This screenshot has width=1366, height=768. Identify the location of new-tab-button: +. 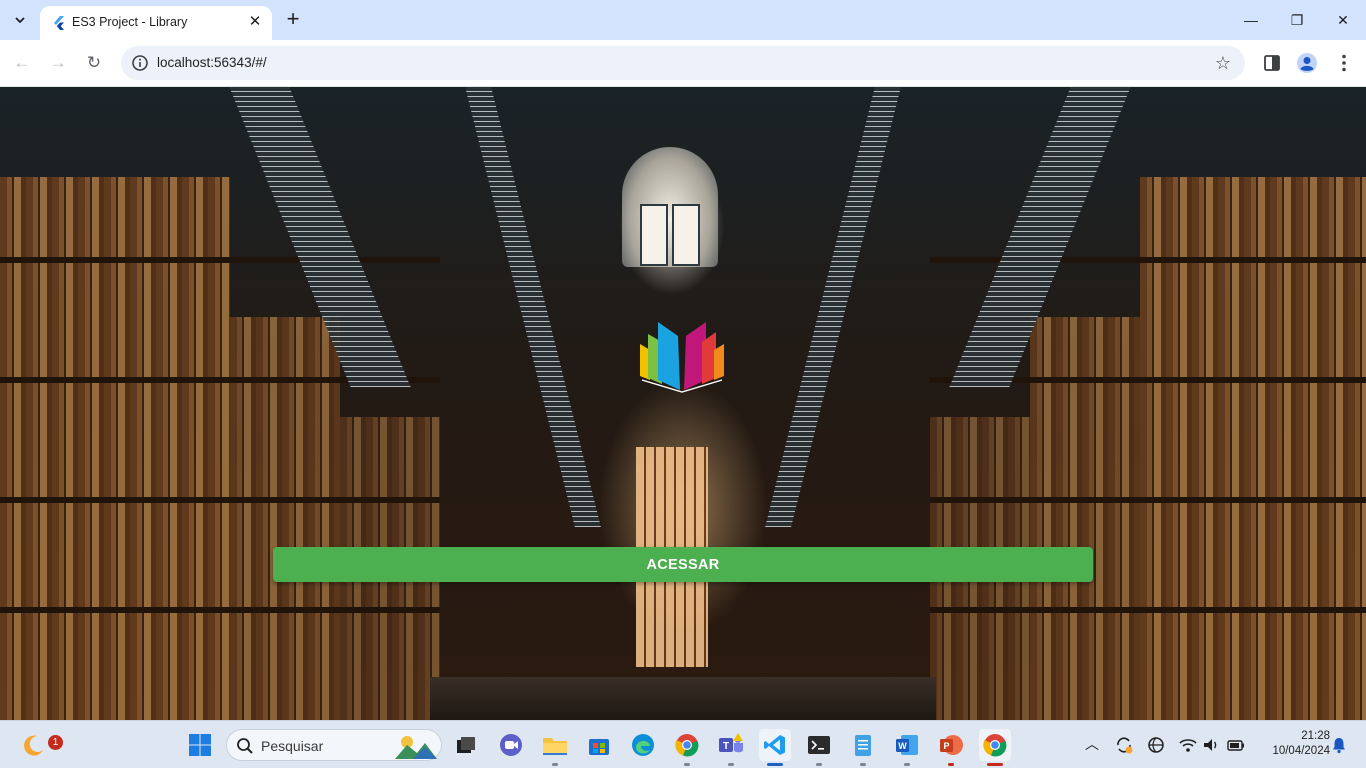
(293, 19).